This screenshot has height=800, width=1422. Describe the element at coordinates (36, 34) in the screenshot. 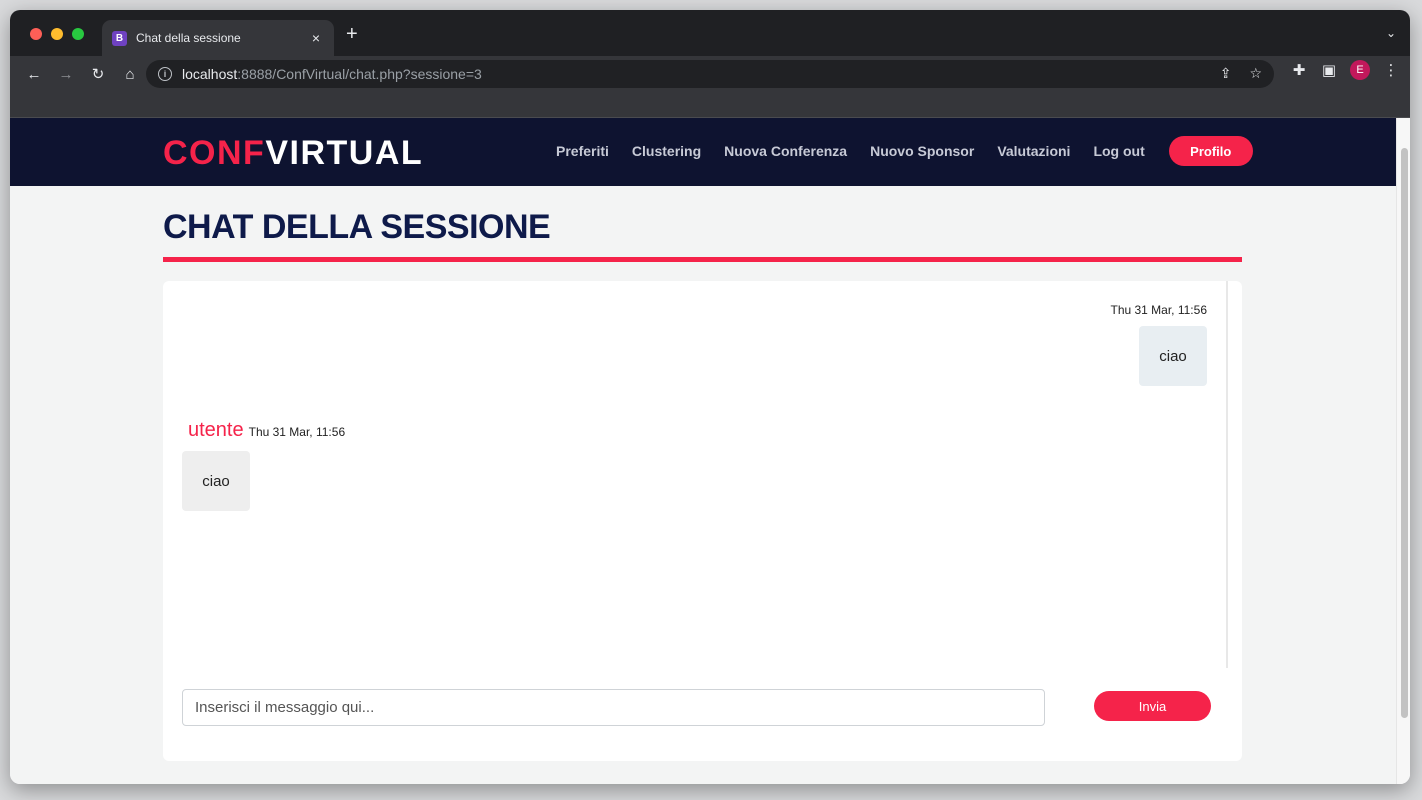

I see `close-window-button` at that location.